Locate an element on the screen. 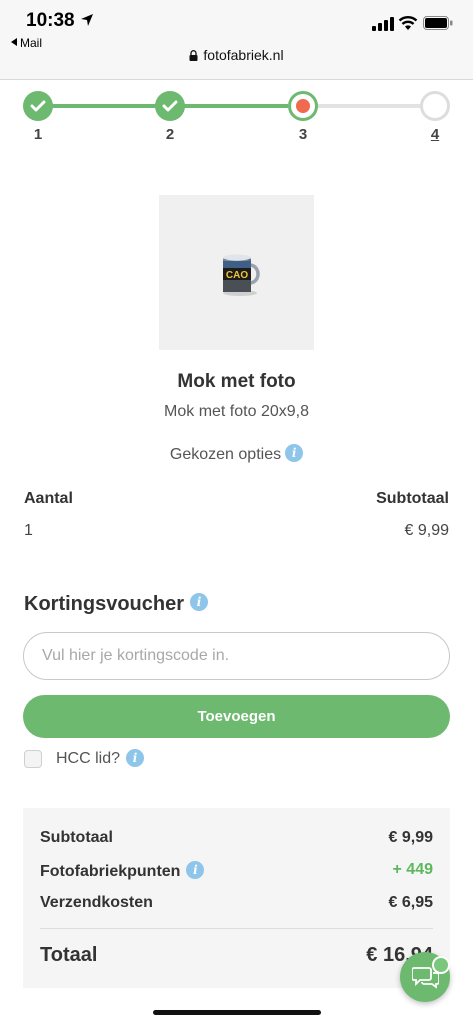  summary-points-label: Fotofabriekpunten i is located at coordinates (122, 871).